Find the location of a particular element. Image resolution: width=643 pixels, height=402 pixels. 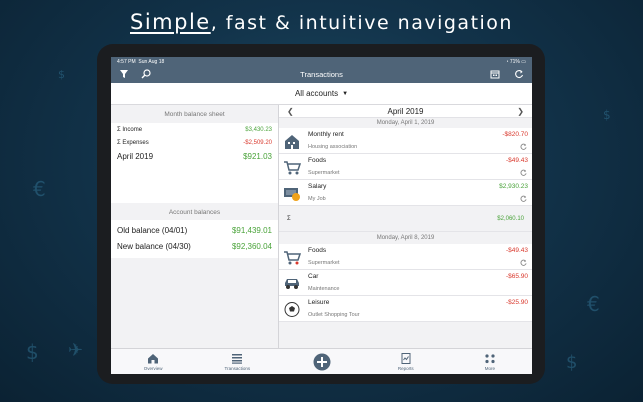

wifi-icon: ◔ is located at coordinates (507, 61).